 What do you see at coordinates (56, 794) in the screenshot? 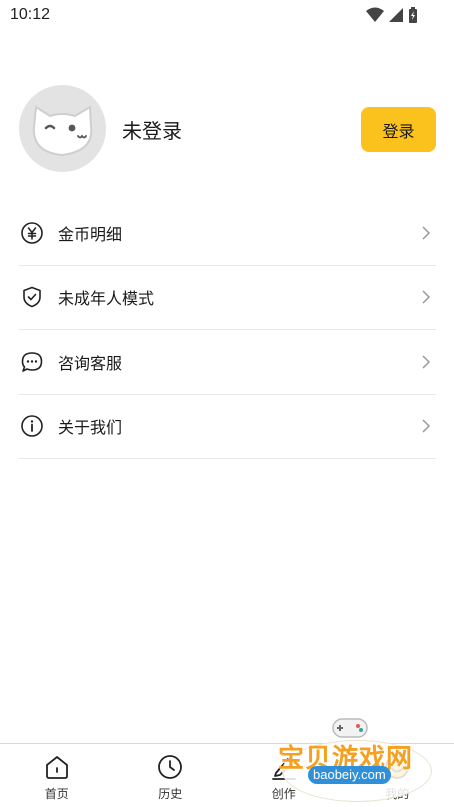
I see `tab-label: 首页` at bounding box center [56, 794].